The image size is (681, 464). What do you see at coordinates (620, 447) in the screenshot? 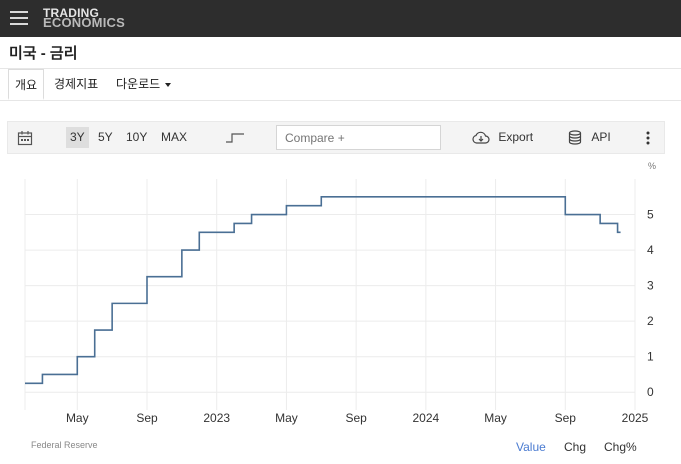
I see `change-percent-tab: Chg%` at bounding box center [620, 447].